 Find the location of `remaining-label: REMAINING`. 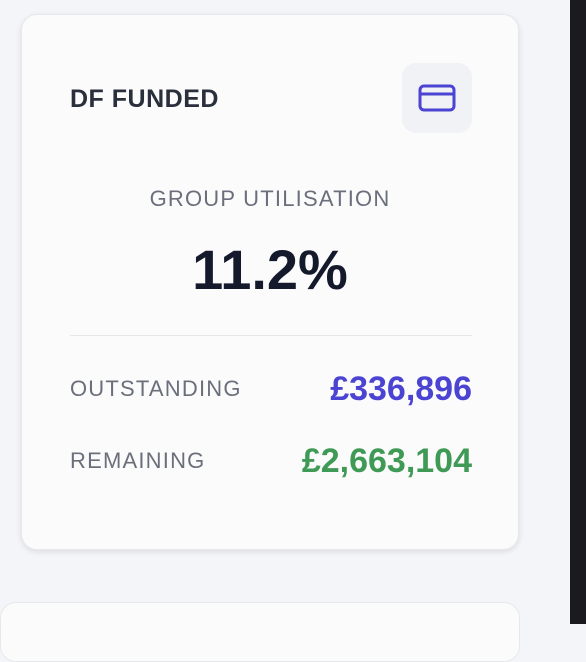

remaining-label: REMAINING is located at coordinates (138, 460).